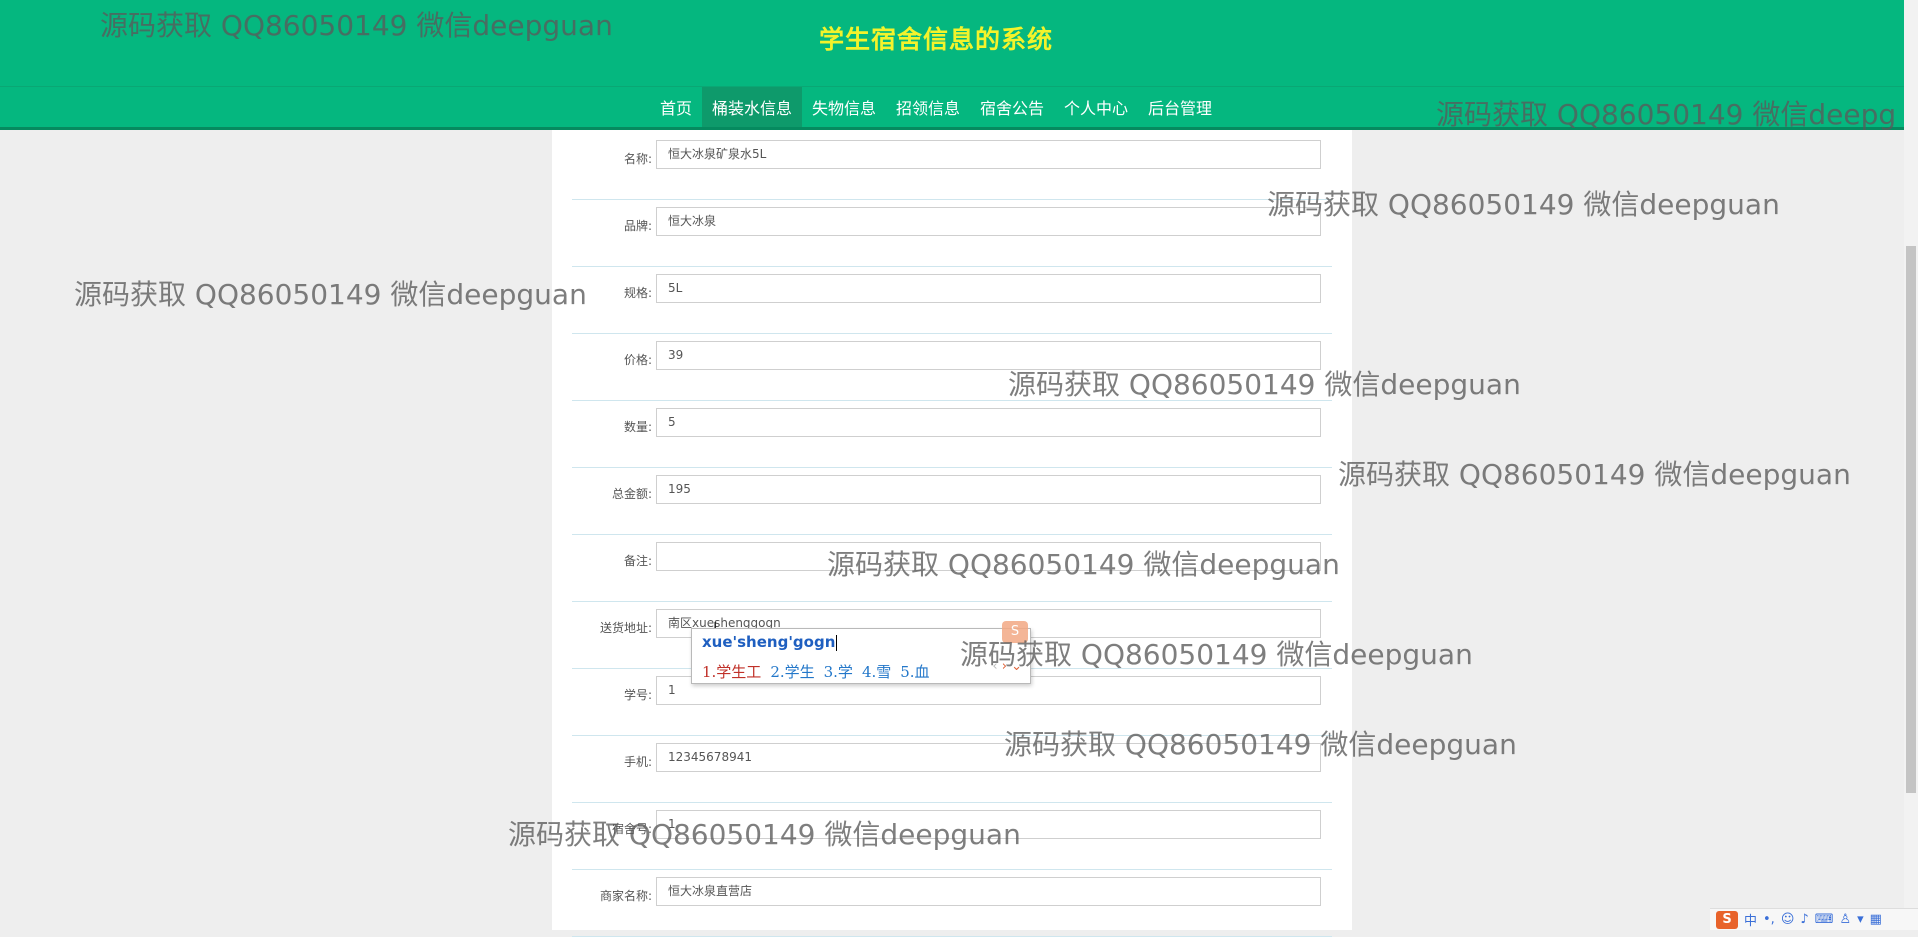 The height and width of the screenshot is (937, 1918). I want to click on form-row-phone: 手机: 12345678941, so click(952, 769).